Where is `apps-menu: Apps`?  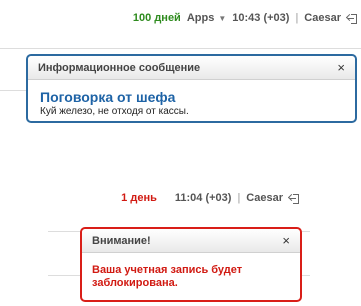 apps-menu: Apps is located at coordinates (201, 18).